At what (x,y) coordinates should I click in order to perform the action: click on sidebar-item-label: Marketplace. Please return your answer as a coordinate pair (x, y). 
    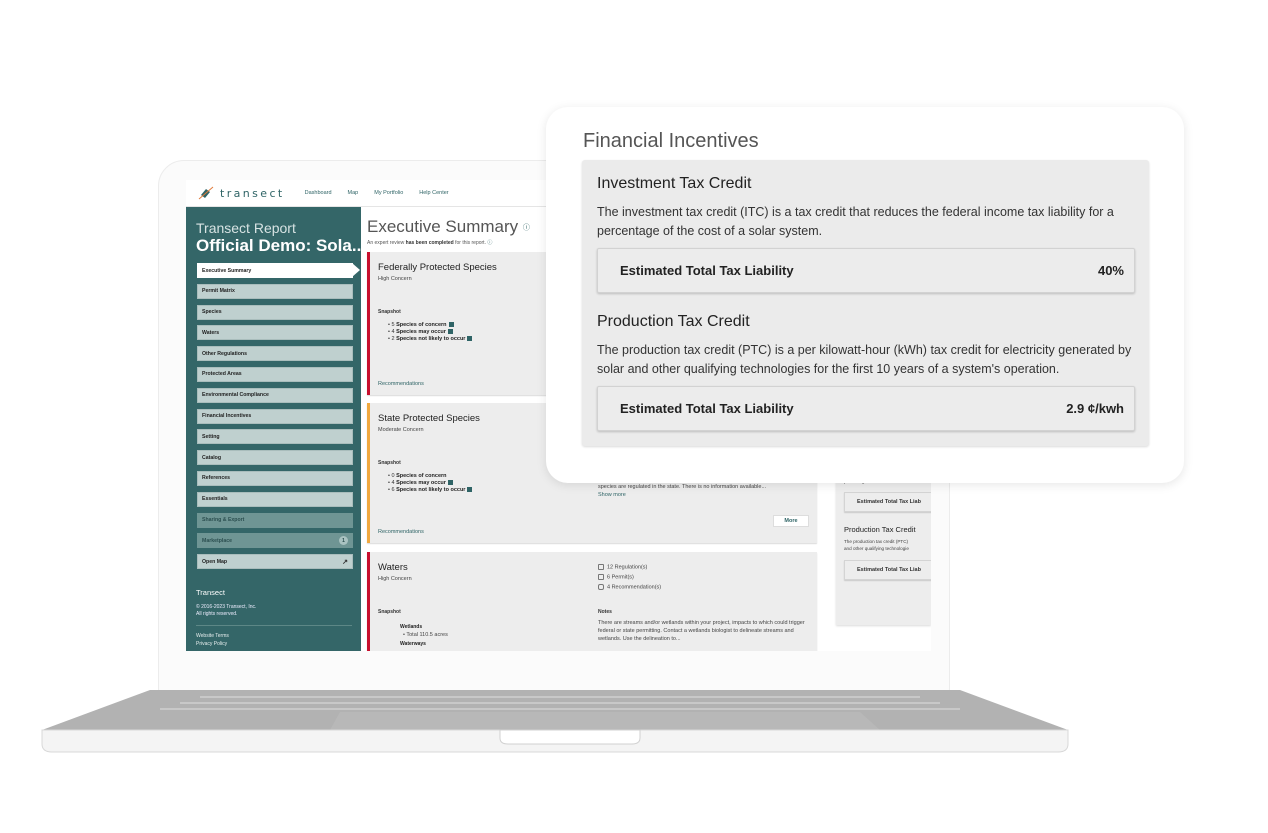
    Looking at the image, I should click on (217, 540).